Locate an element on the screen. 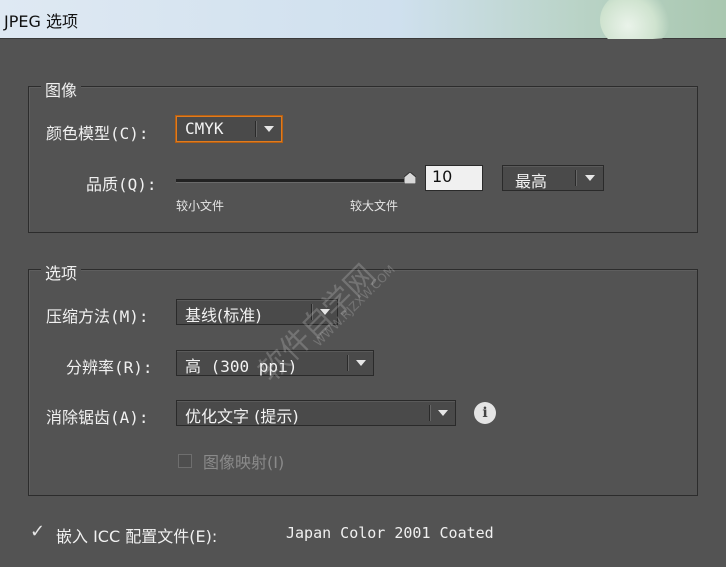 This screenshot has width=726, height=567. options-group-legend: 选项 is located at coordinates (61, 272).